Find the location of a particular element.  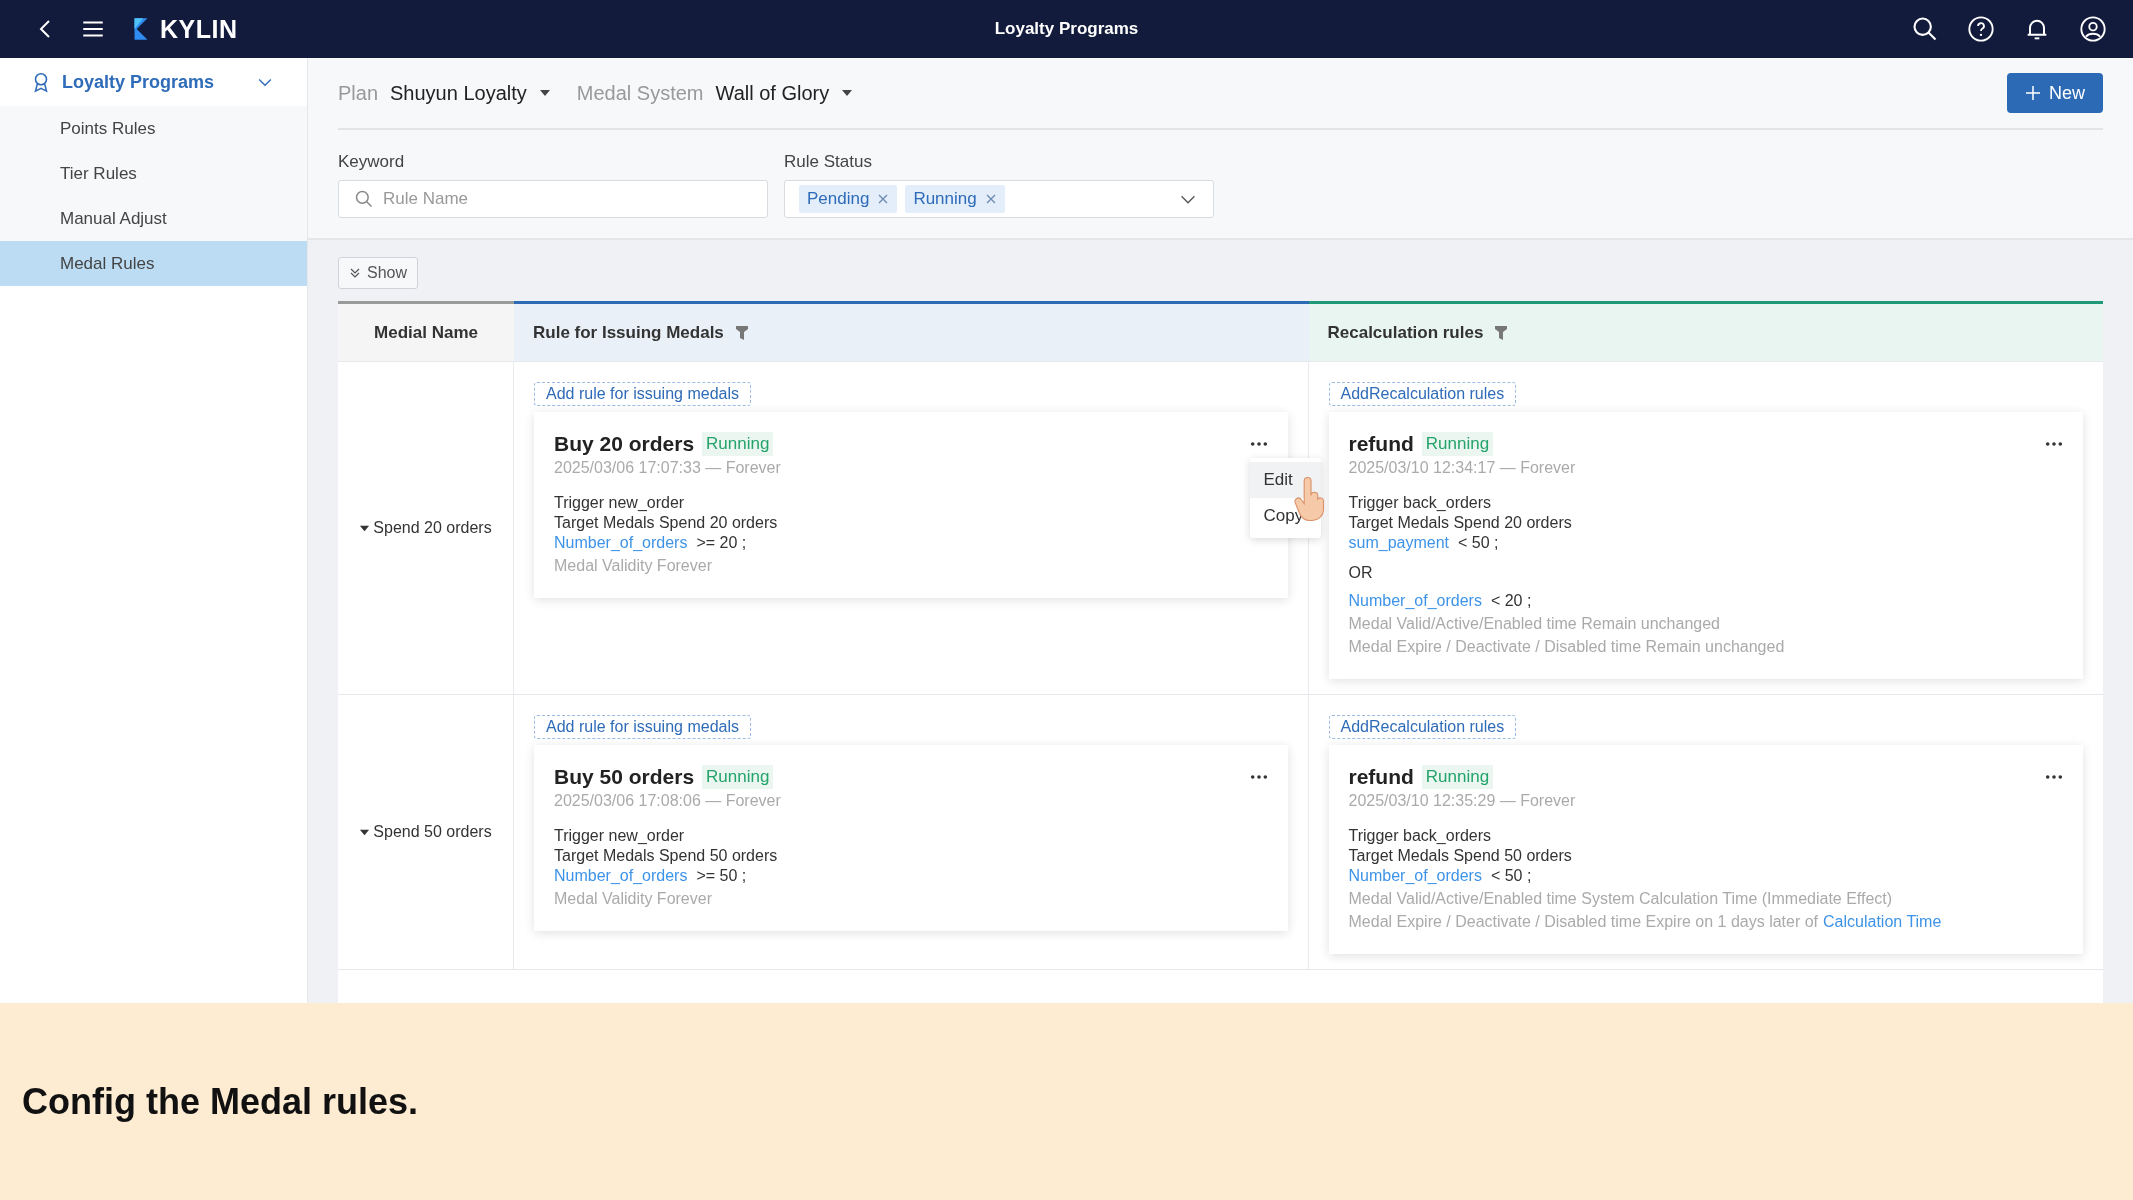

rule-note: Medal Valid/Active/Enabled time Remain unchanged is located at coordinates (1534, 624).